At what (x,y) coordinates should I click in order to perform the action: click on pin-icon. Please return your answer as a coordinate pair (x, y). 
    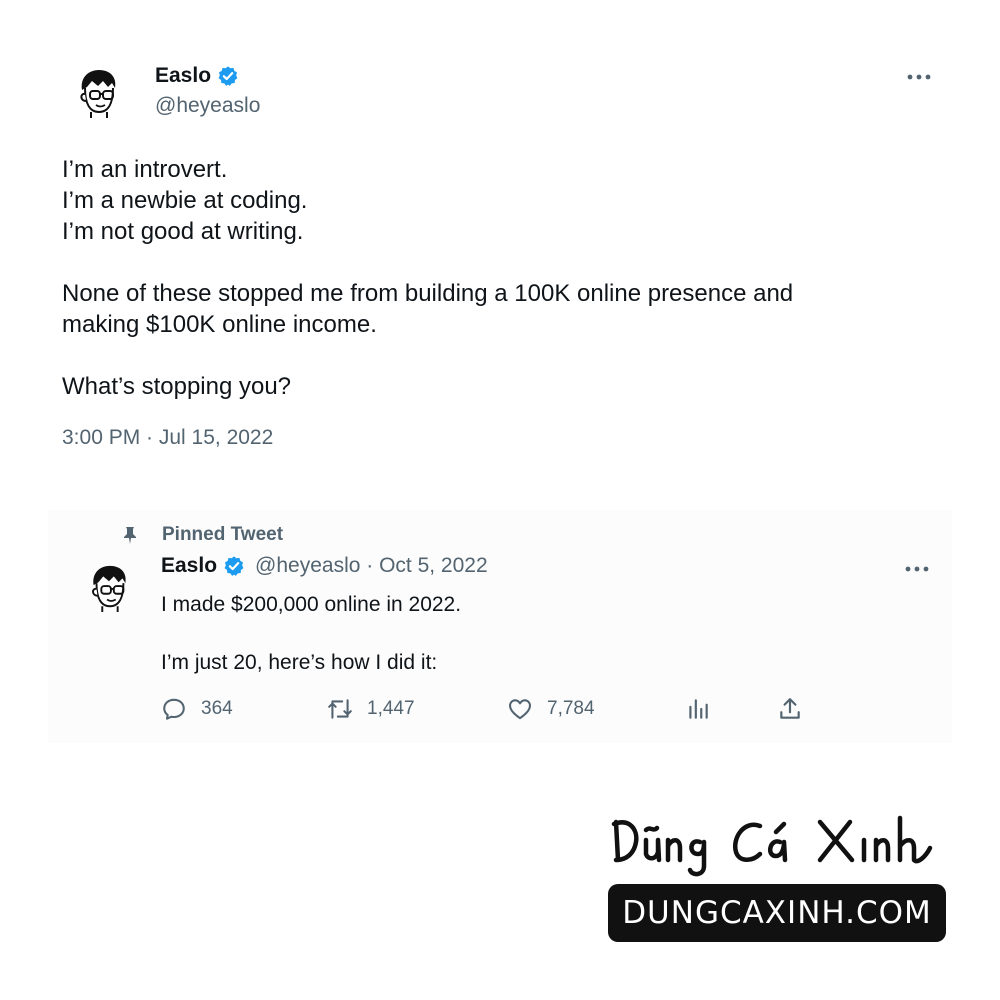
    Looking at the image, I should click on (130, 535).